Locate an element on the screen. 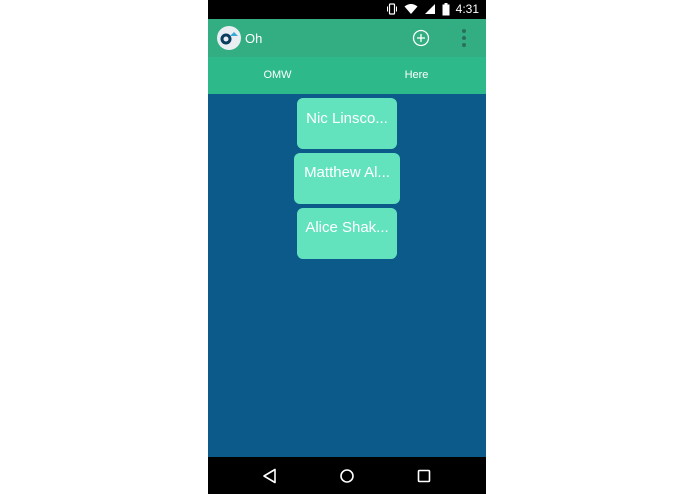 This screenshot has width=695, height=494. app-bar: Oh is located at coordinates (347, 38).